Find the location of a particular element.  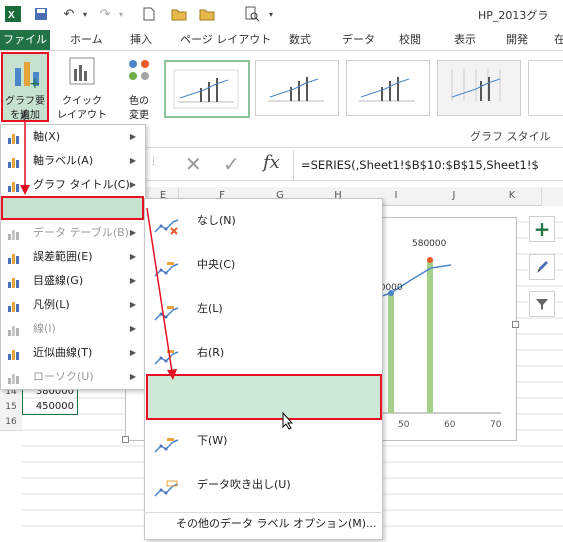

up-down-bars-icon is located at coordinates (14, 377).